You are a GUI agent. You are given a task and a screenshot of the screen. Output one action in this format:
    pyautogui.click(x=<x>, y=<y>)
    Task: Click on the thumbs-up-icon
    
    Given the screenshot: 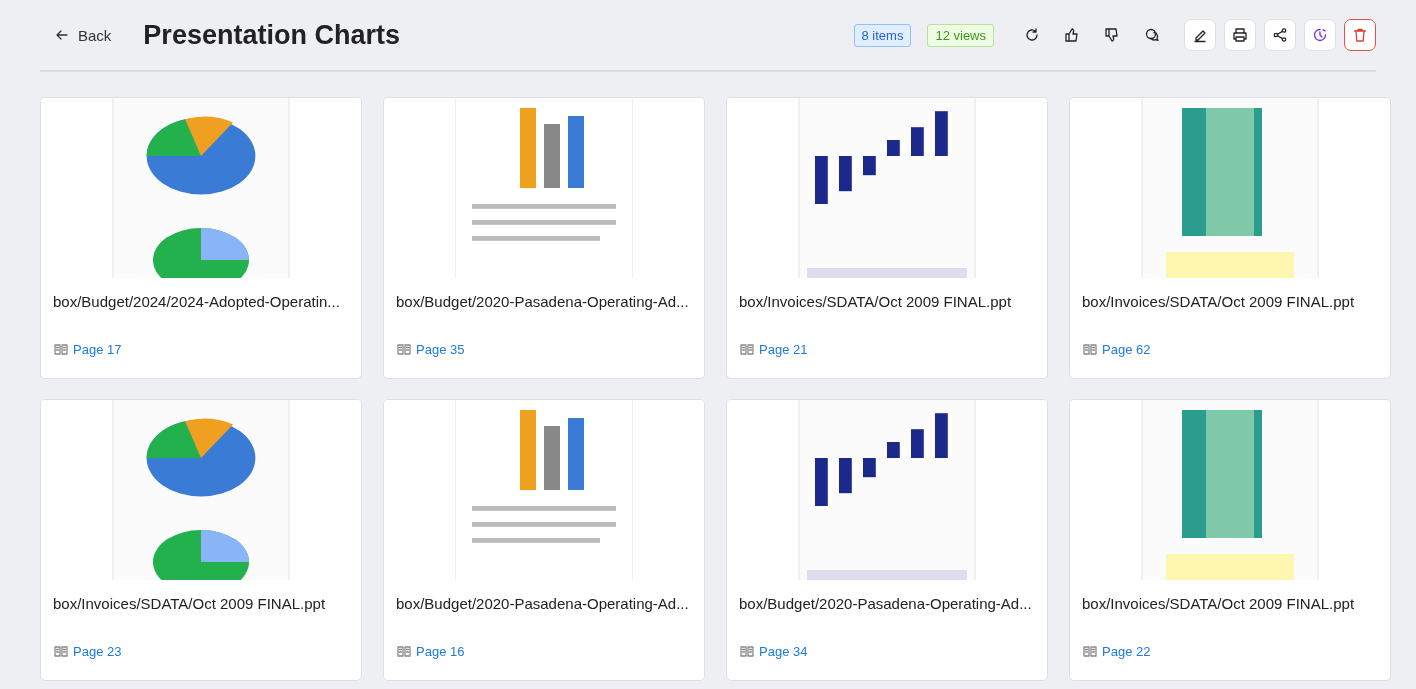 What is the action you would take?
    pyautogui.click(x=1072, y=35)
    